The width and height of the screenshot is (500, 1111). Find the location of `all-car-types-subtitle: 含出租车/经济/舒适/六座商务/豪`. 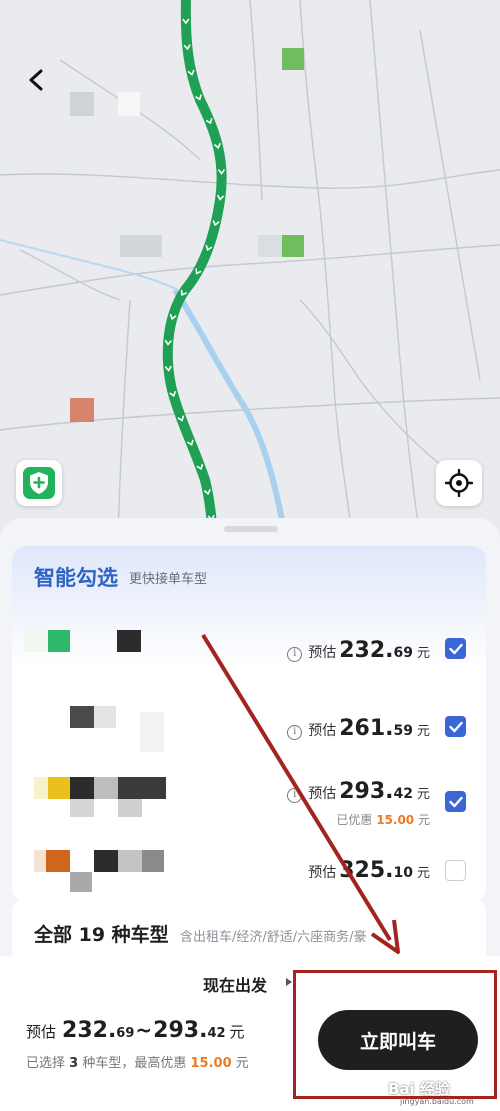

all-car-types-subtitle: 含出租车/经济/舒适/六座商务/豪 is located at coordinates (273, 937).